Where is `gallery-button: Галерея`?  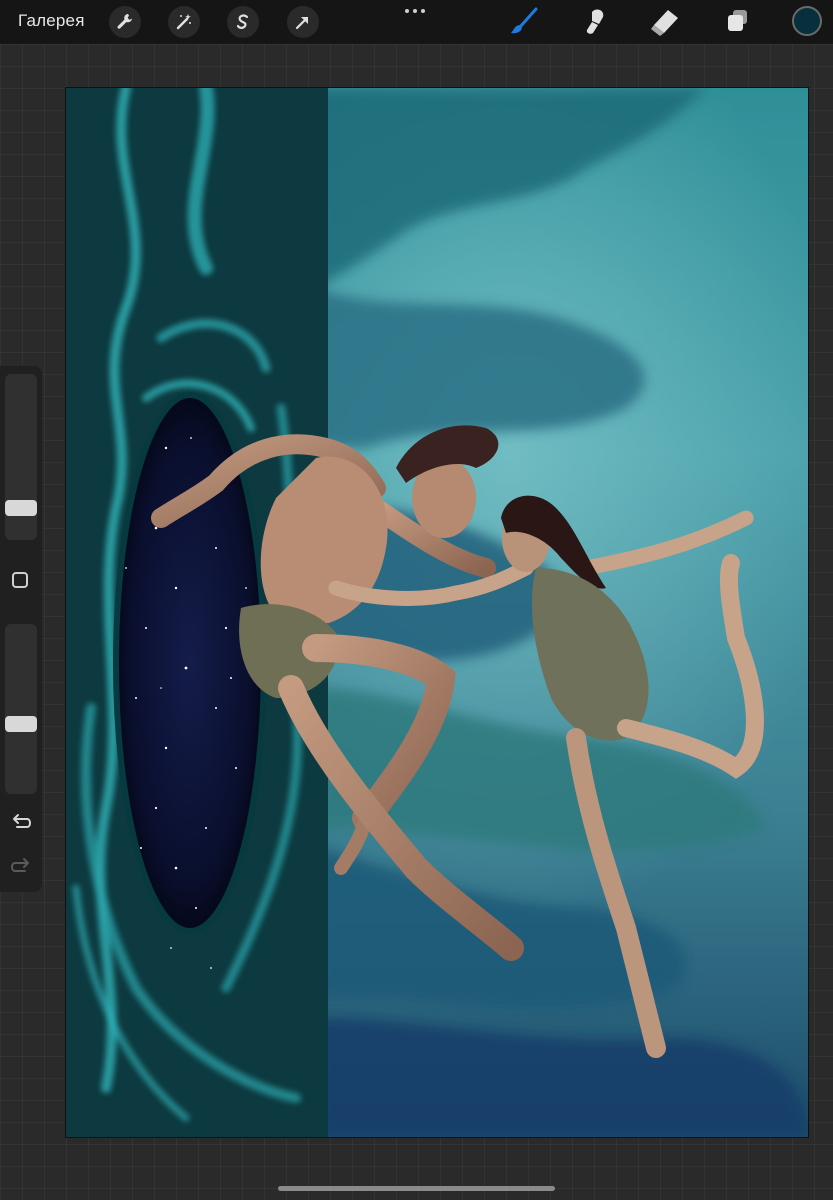
gallery-button: Галерея is located at coordinates (51, 21).